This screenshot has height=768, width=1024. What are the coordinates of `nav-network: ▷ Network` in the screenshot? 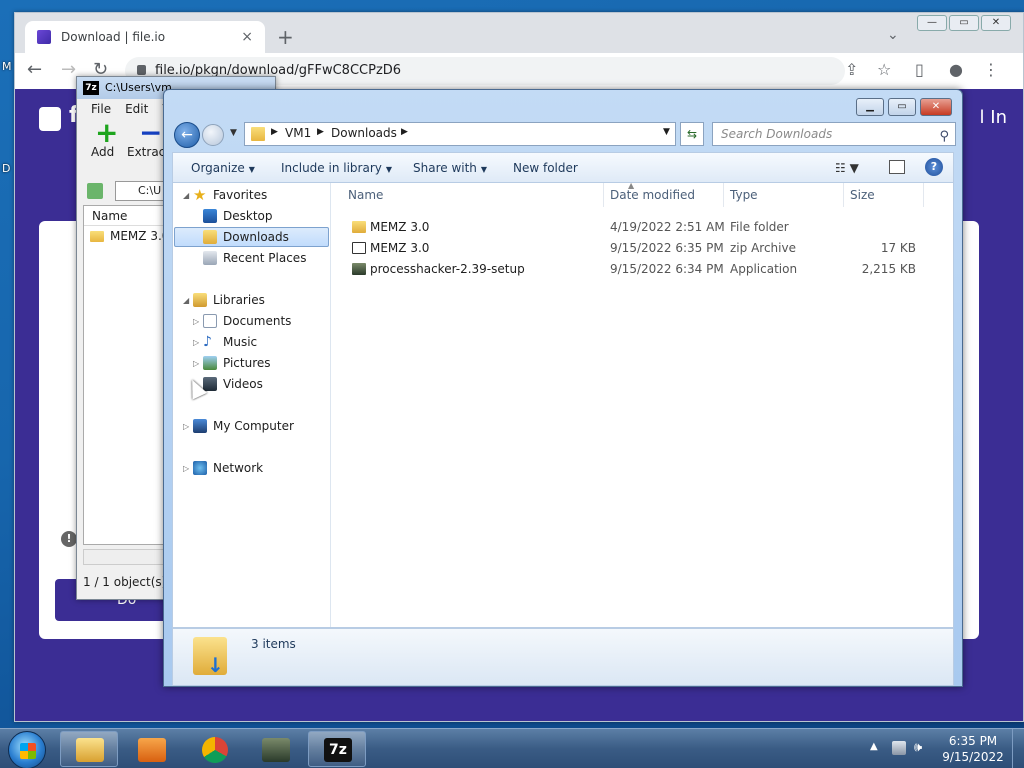 It's located at (248, 468).